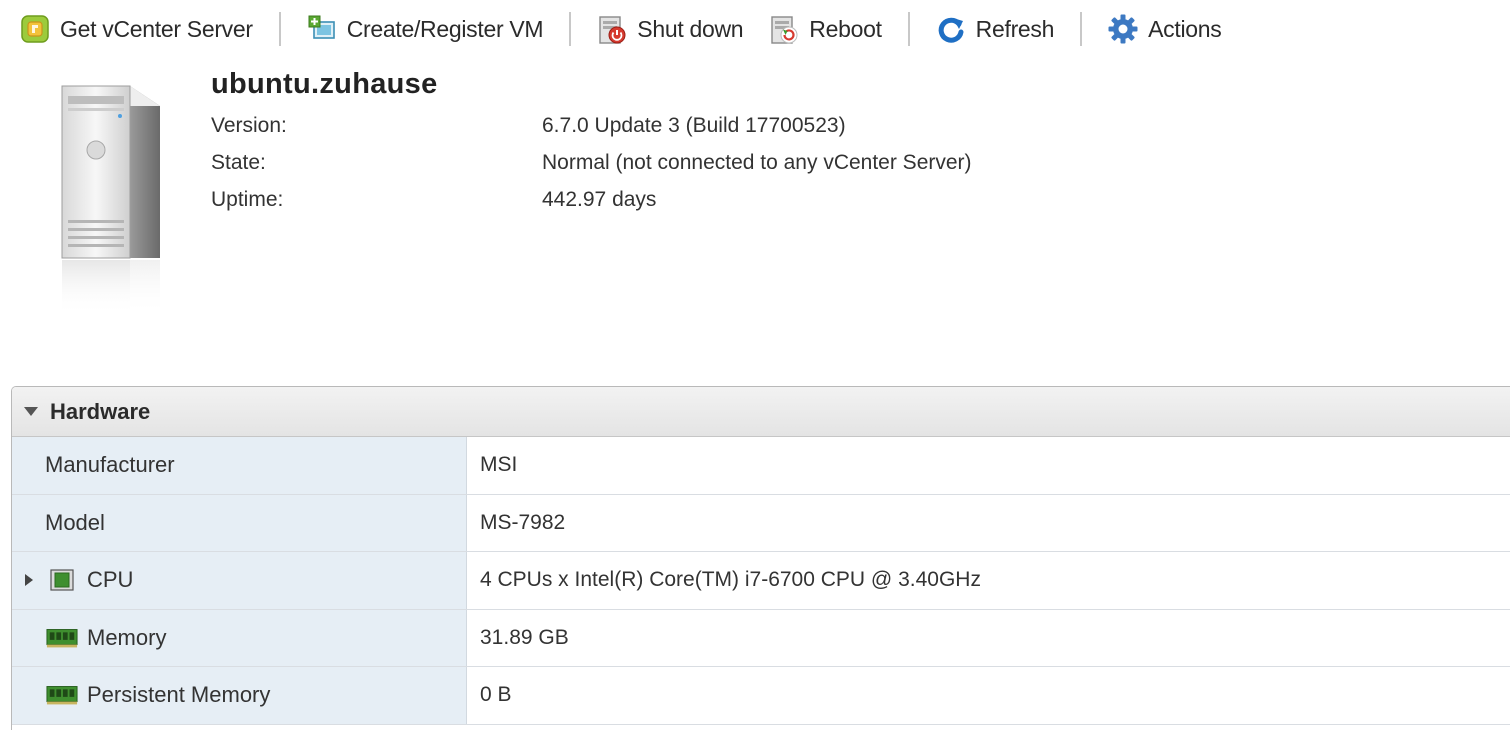  I want to click on row-label: Model, so click(75, 522).